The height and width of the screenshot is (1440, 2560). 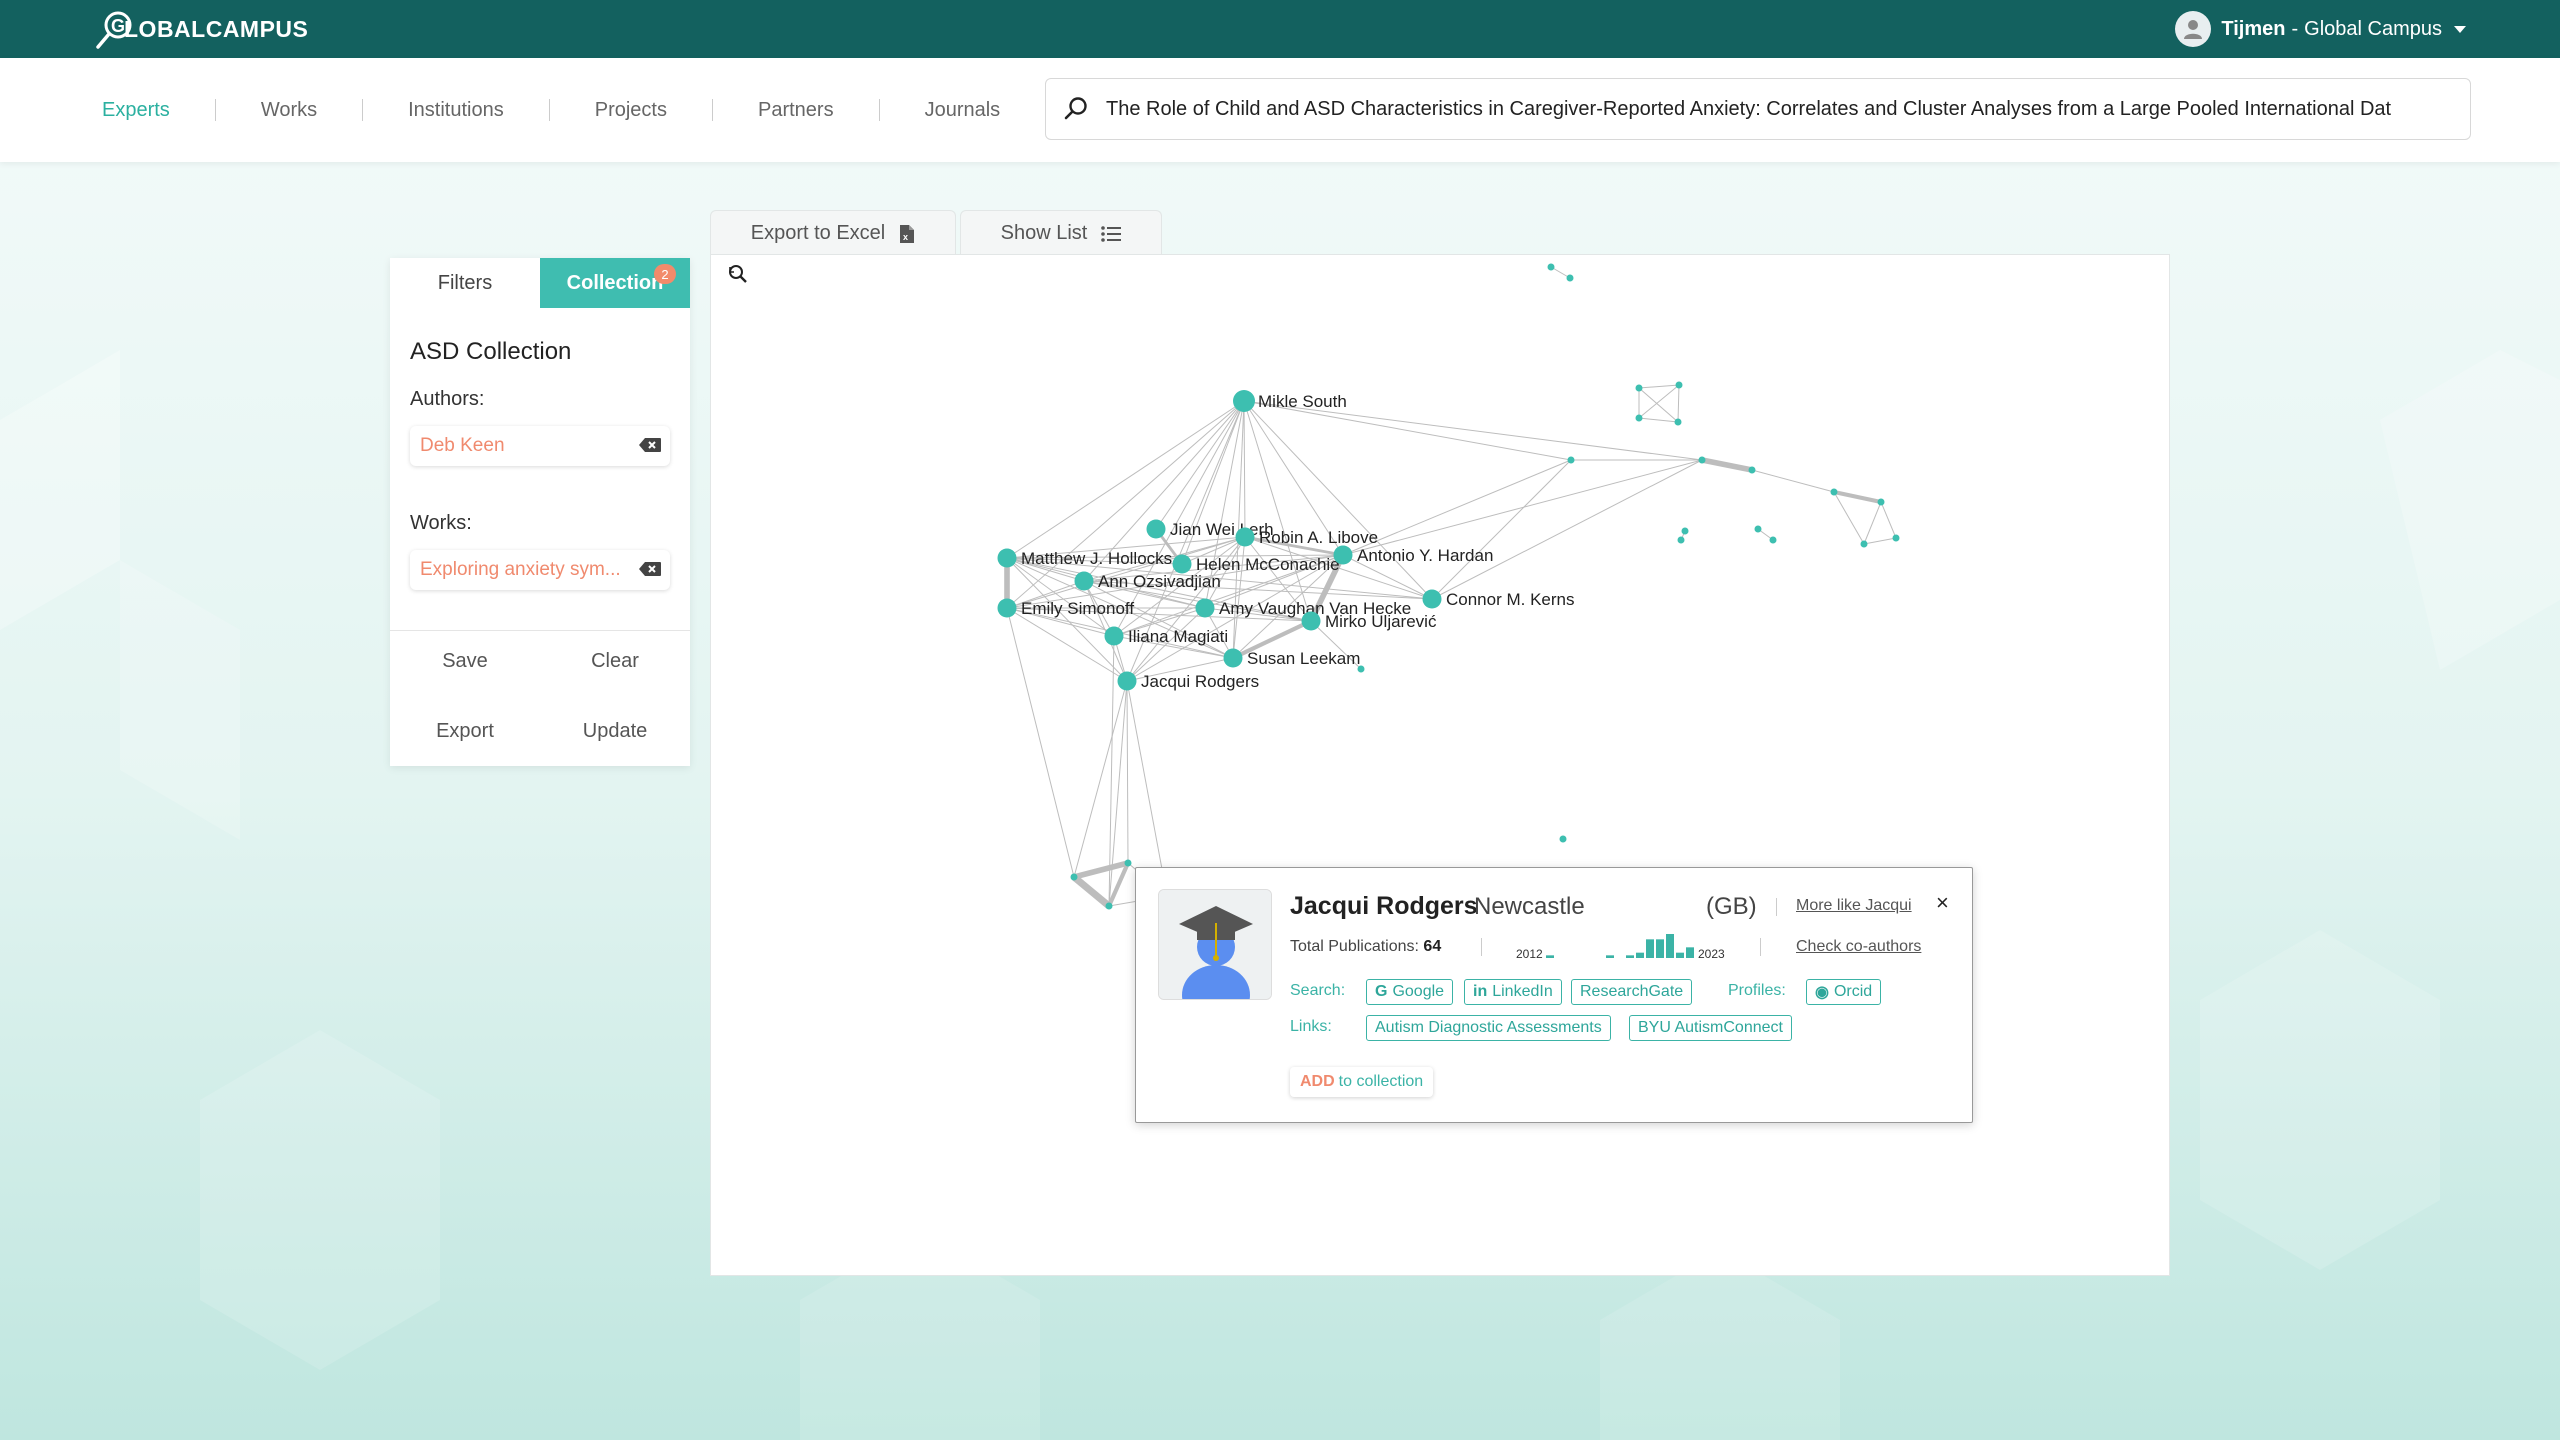 What do you see at coordinates (1858, 947) in the screenshot?
I see `check-coauthors-link: Check co-authors` at bounding box center [1858, 947].